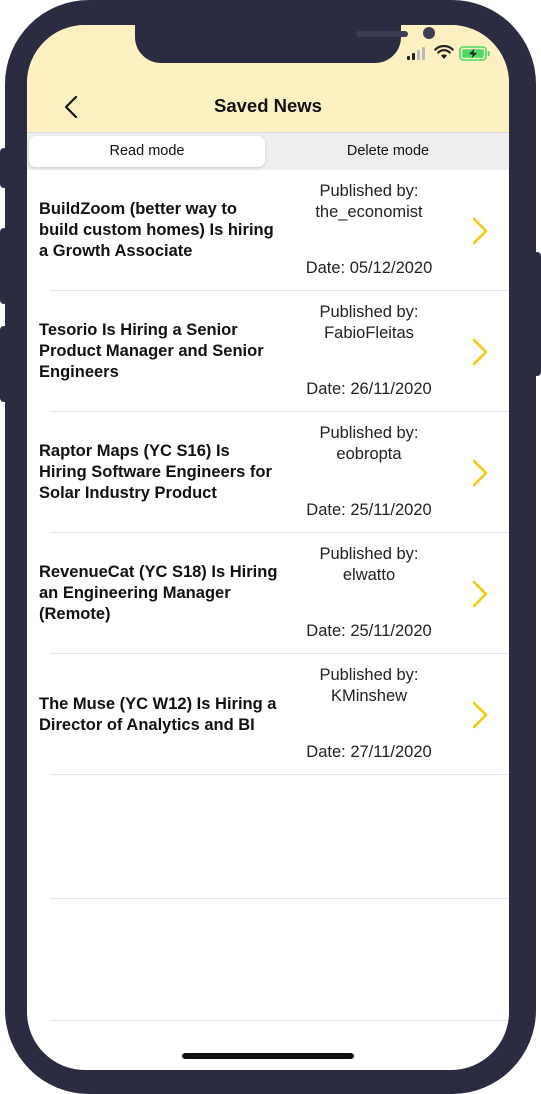 Image resolution: width=541 pixels, height=1094 pixels. What do you see at coordinates (444, 52) in the screenshot?
I see `wifi-icon` at bounding box center [444, 52].